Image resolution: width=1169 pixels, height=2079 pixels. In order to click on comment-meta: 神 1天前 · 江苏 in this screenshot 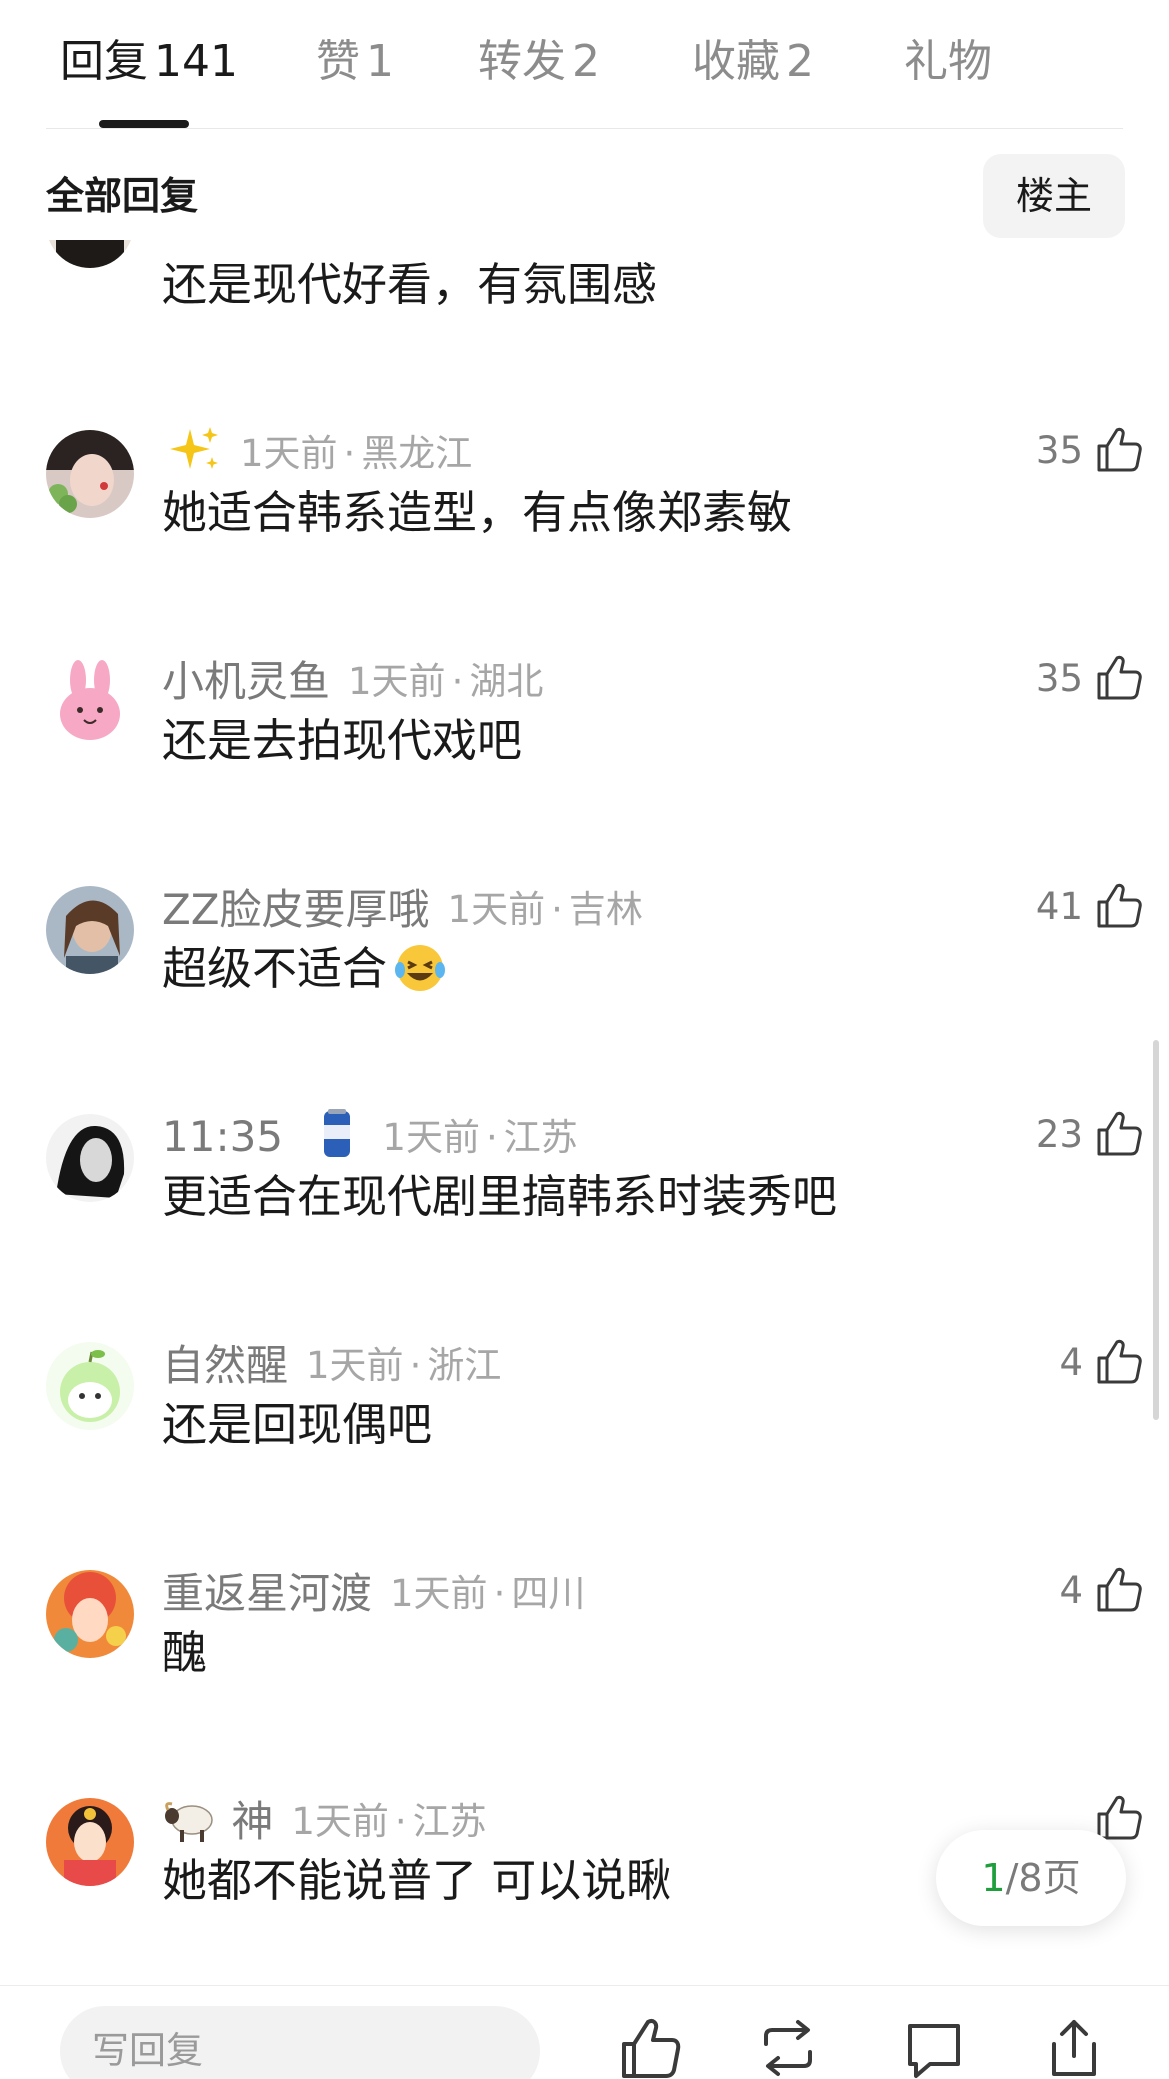, I will do `click(324, 1818)`.